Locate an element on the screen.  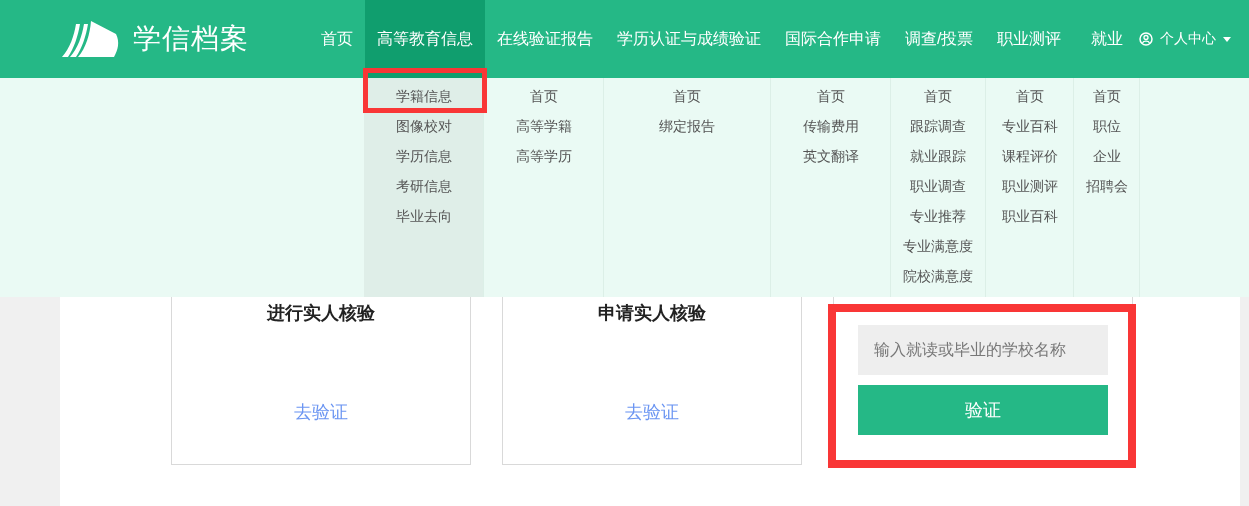
menu-item: 考研信息 is located at coordinates (423, 187).